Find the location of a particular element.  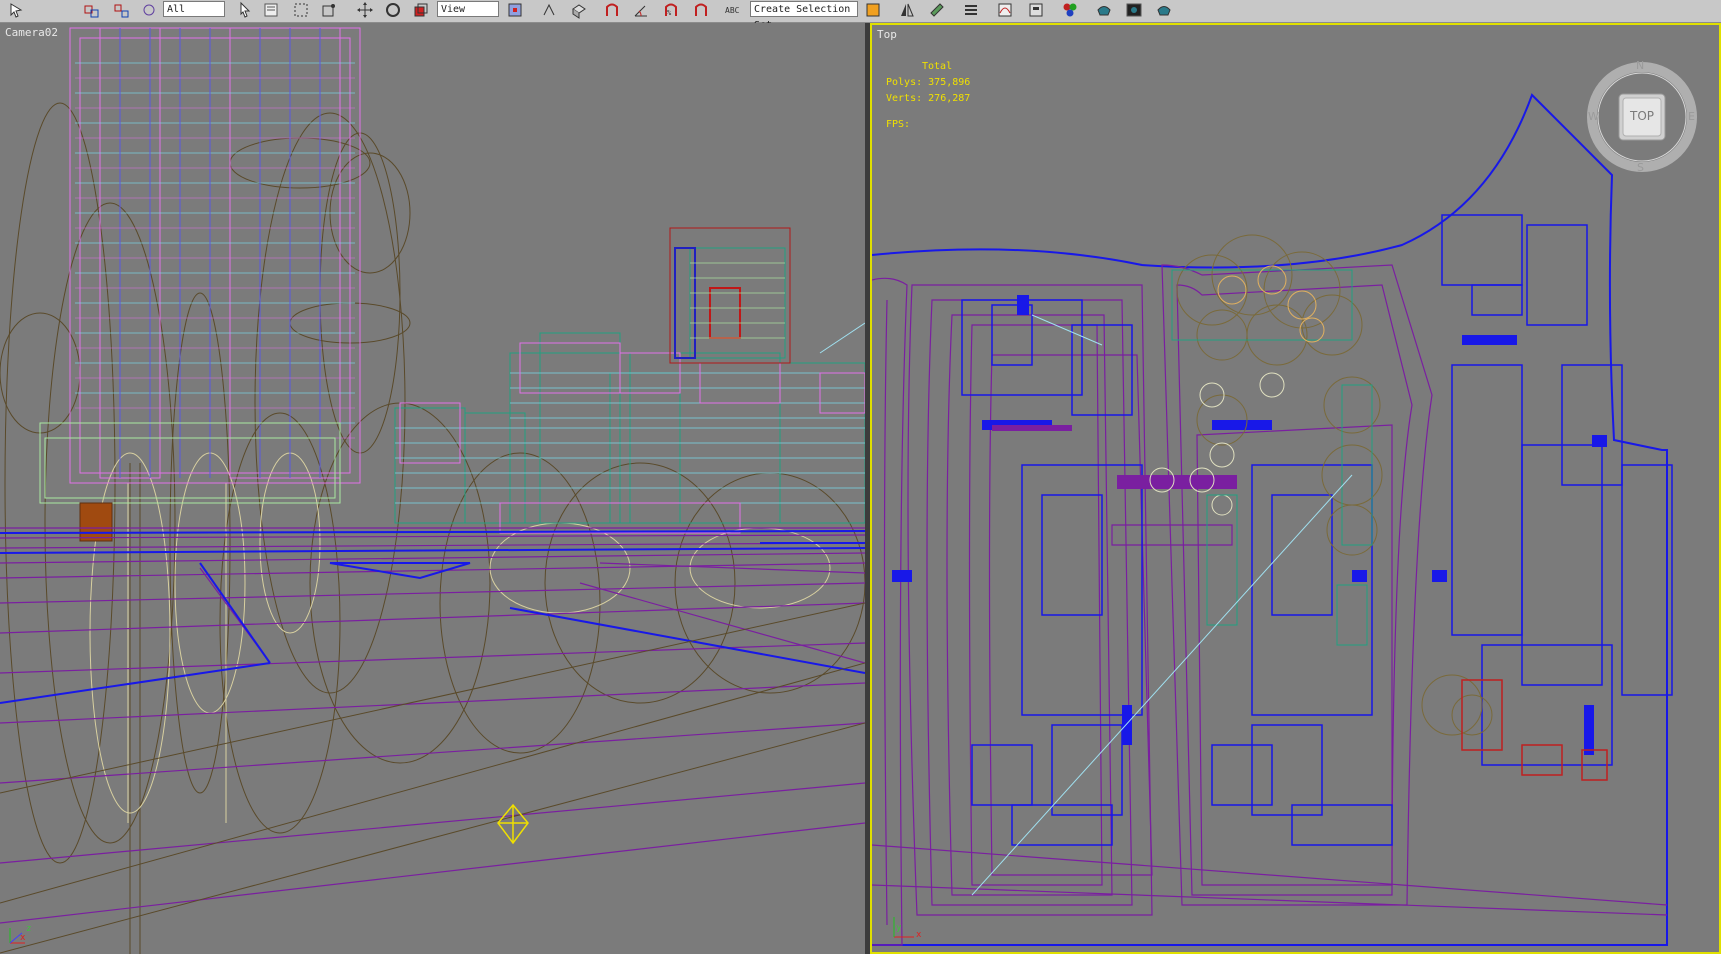

mirror-icon is located at coordinates (907, 10).